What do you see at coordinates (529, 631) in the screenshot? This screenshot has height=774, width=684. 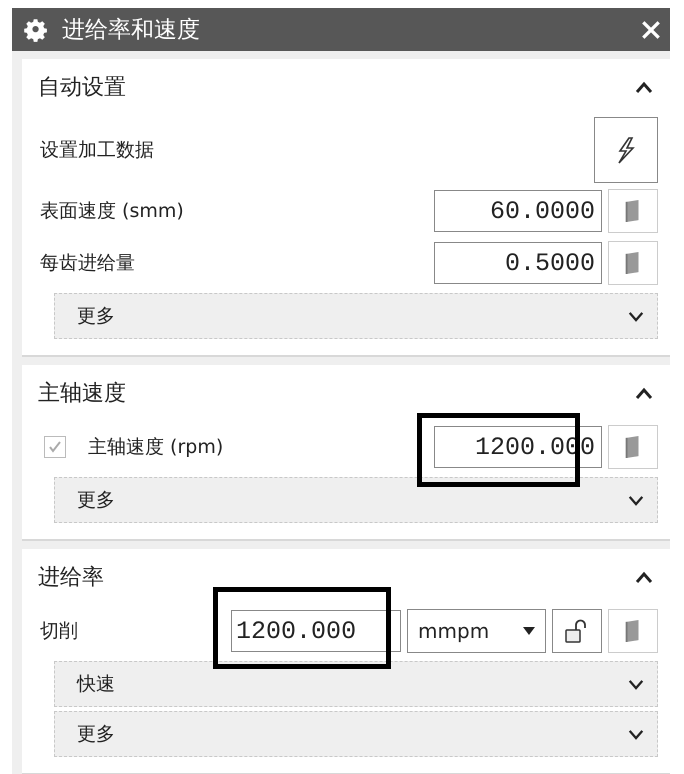 I see `dropdown-caret-icon` at bounding box center [529, 631].